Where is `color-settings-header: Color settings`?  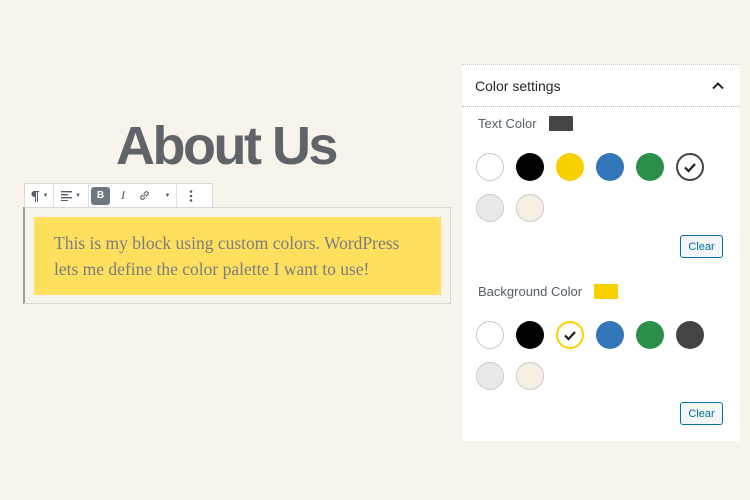 color-settings-header: Color settings is located at coordinates (601, 85).